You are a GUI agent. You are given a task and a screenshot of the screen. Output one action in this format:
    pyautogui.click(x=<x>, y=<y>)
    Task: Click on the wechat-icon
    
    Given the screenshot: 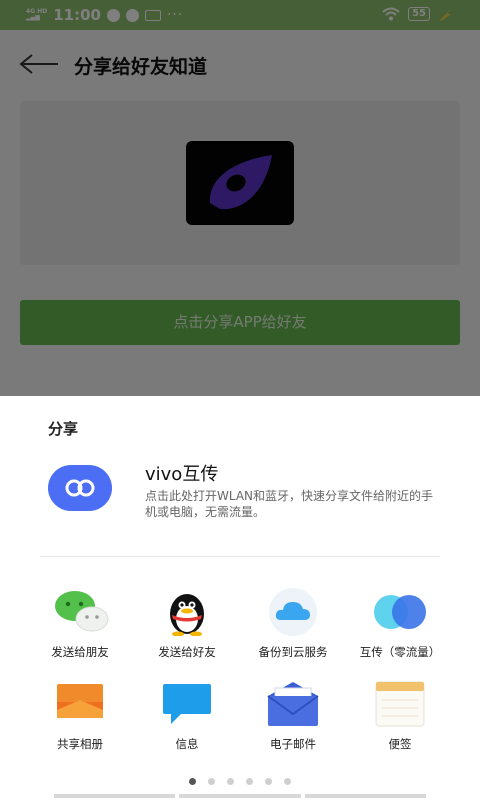 What is the action you would take?
    pyautogui.click(x=80, y=612)
    